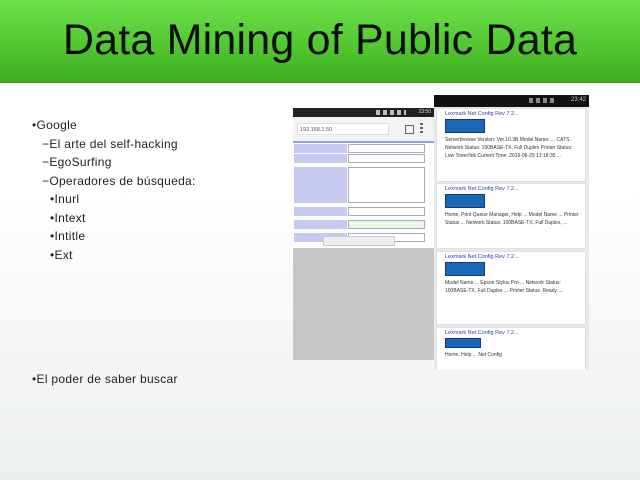 The height and width of the screenshot is (480, 640). Describe the element at coordinates (578, 100) in the screenshot. I see `status-clock: 23:42` at that location.